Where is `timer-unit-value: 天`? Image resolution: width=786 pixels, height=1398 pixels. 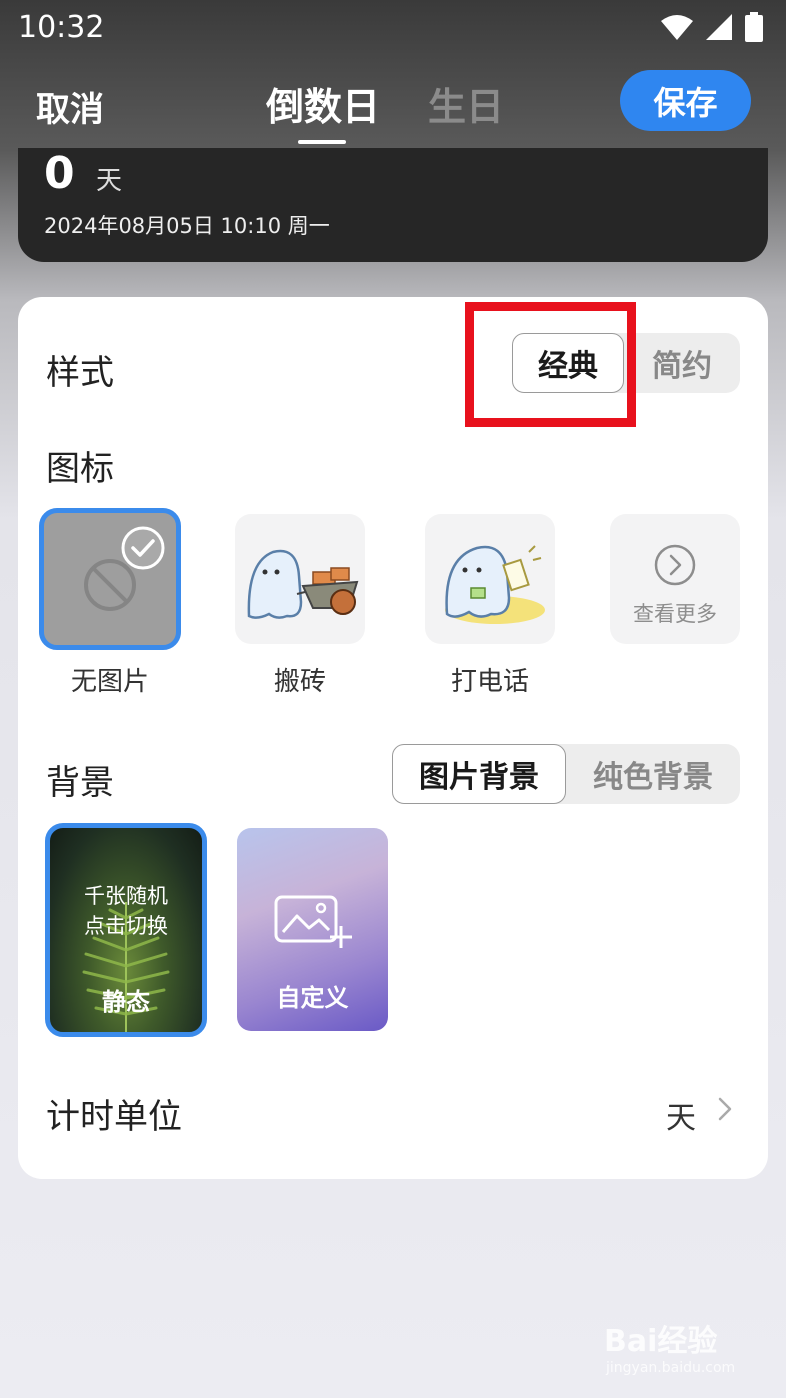
timer-unit-value: 天 is located at coordinates (681, 1118).